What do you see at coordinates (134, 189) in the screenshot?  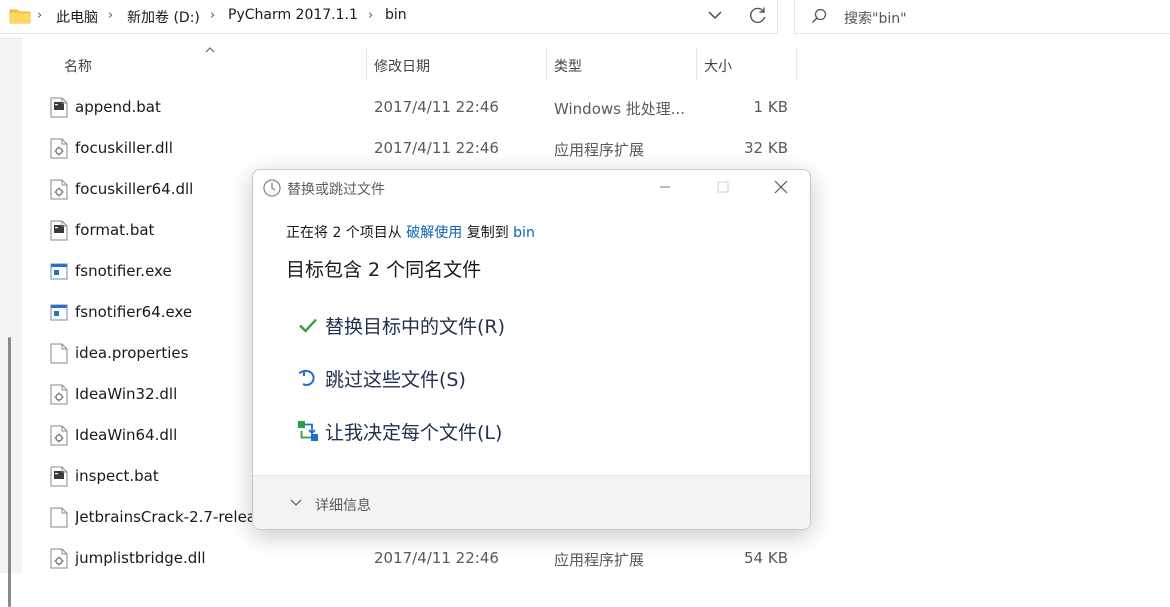 I see `file-name: focuskiller64.dll` at bounding box center [134, 189].